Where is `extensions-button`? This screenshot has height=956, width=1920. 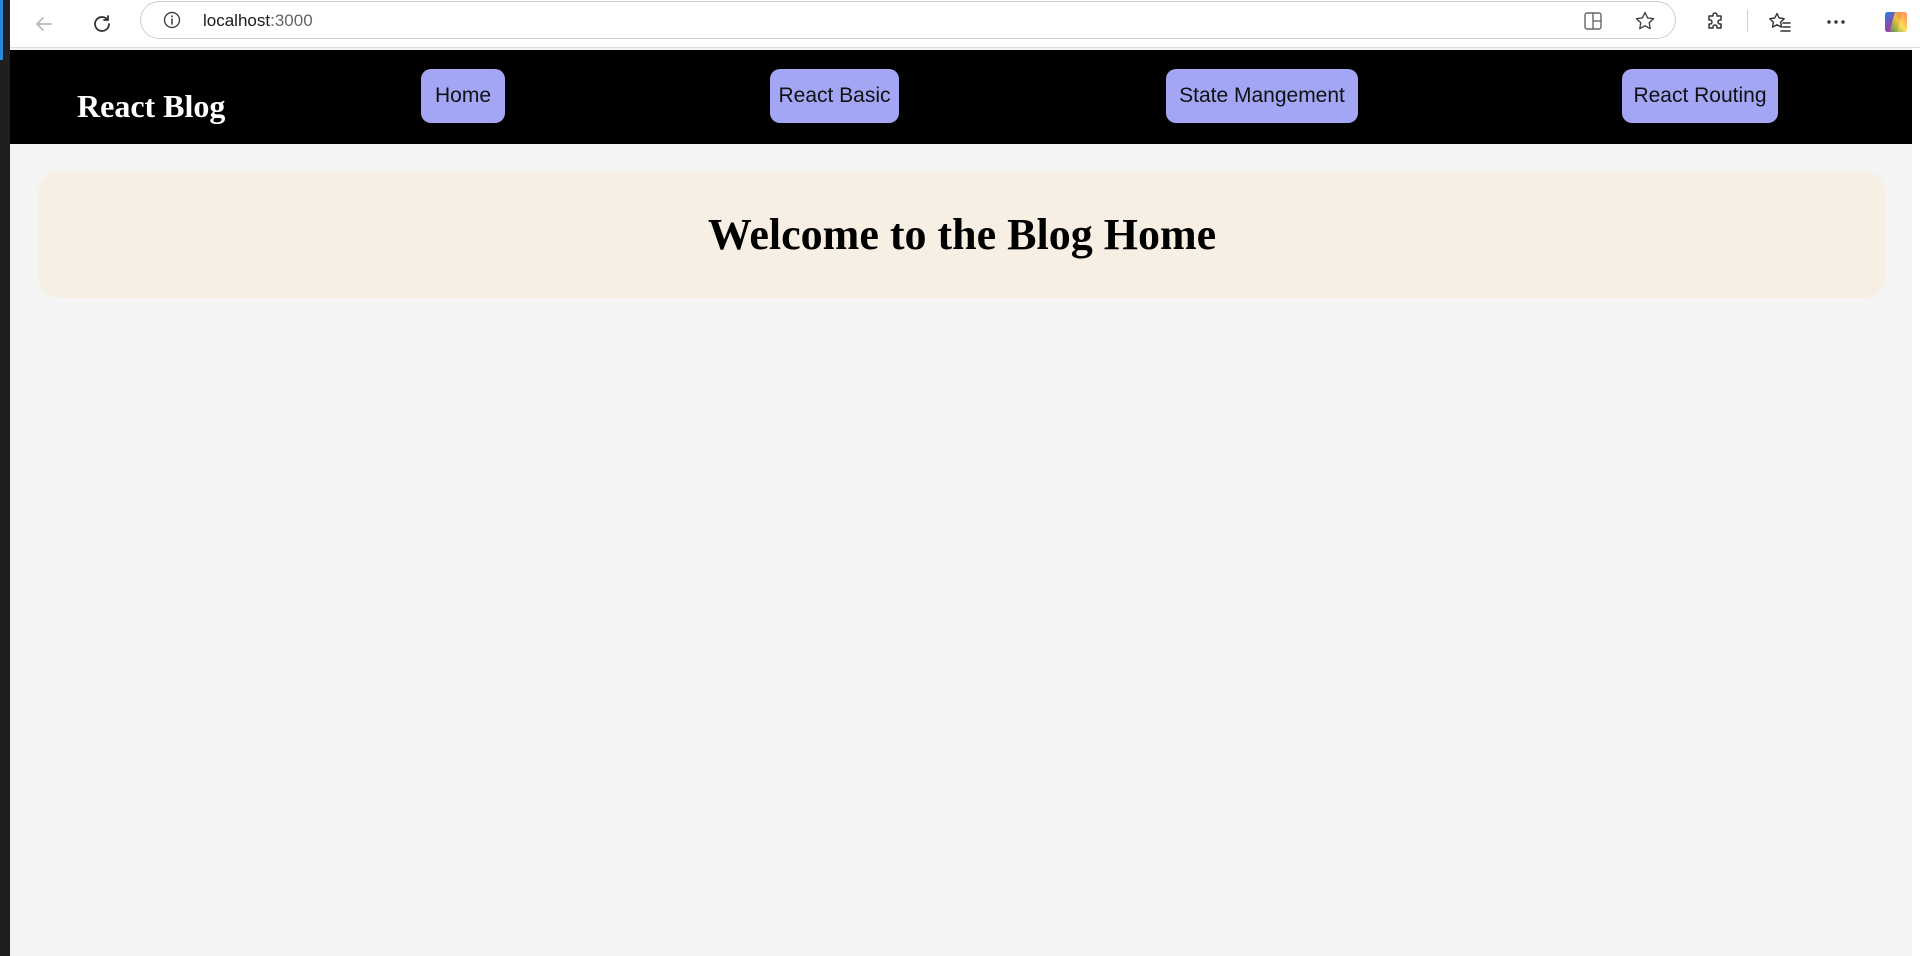 extensions-button is located at coordinates (1716, 22).